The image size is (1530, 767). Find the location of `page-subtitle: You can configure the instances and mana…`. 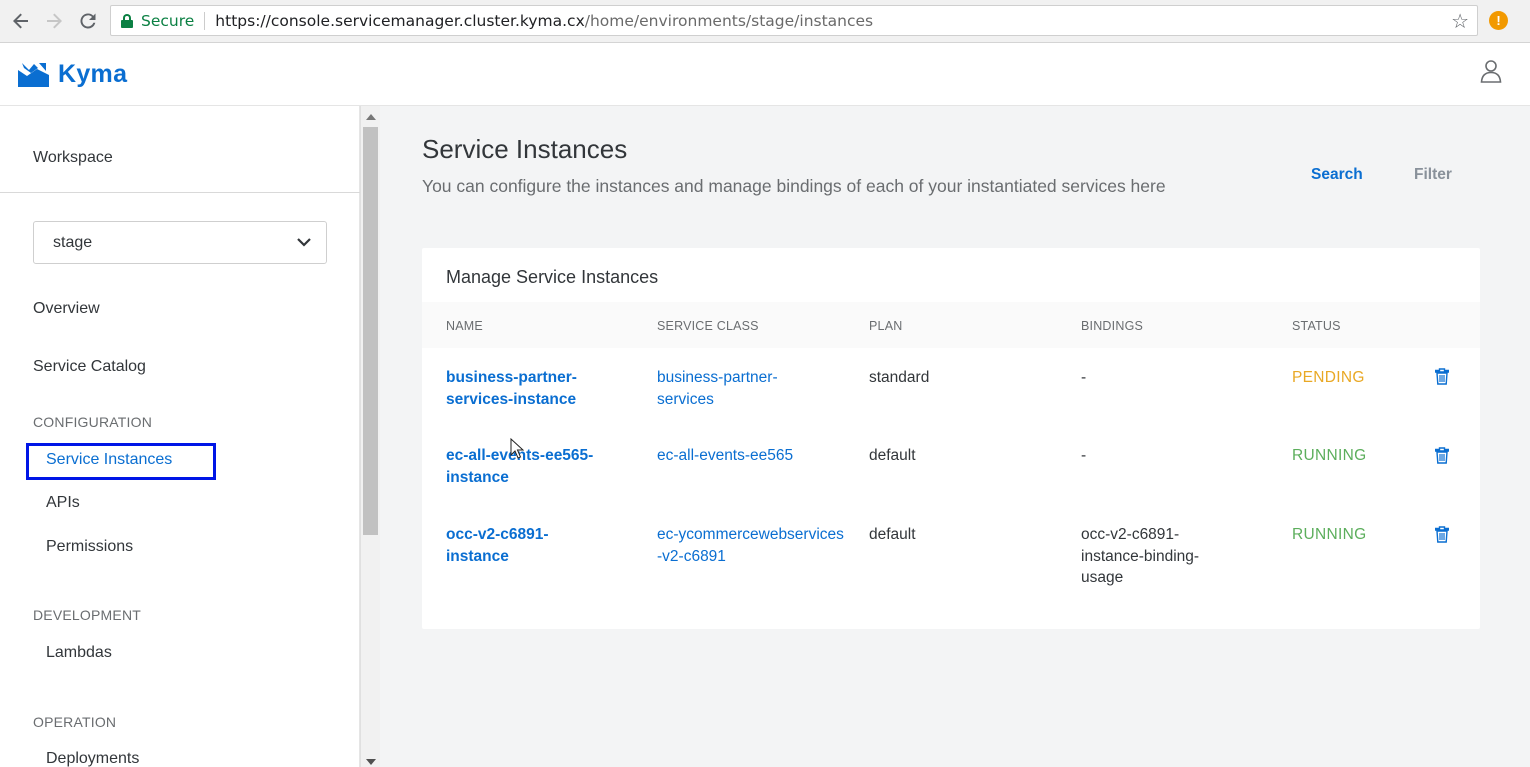

page-subtitle: You can configure the instances and mana… is located at coordinates (794, 186).